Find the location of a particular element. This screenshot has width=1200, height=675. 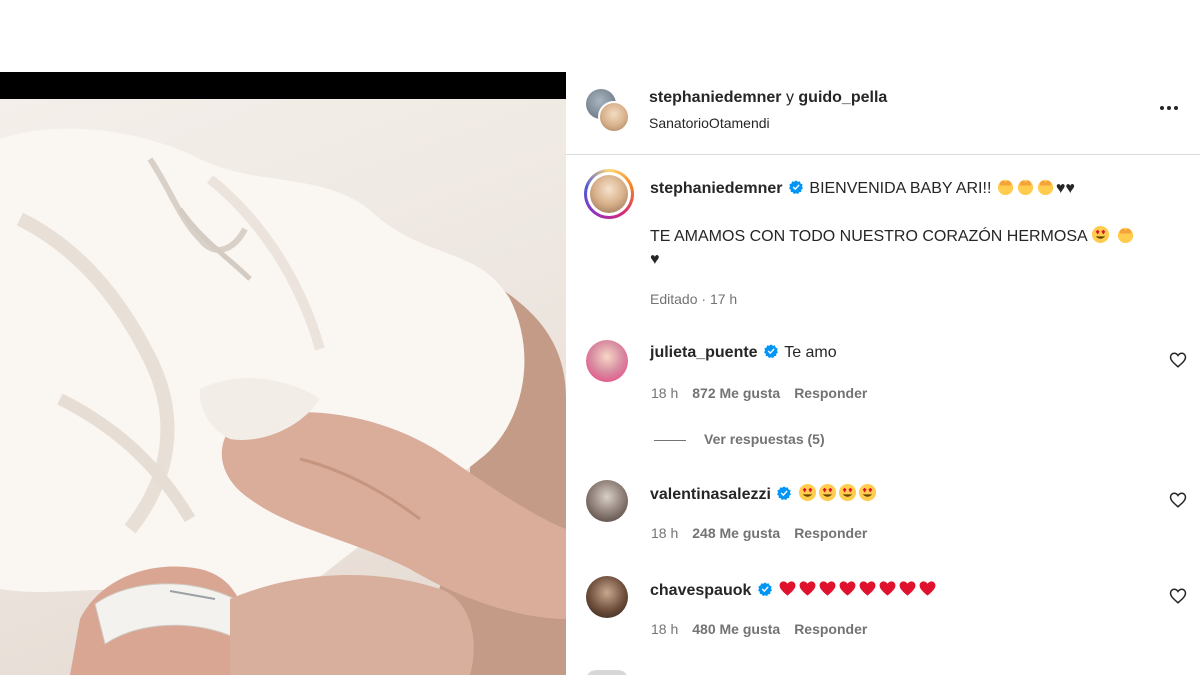

caption-username: stephaniedemner is located at coordinates (716, 188).